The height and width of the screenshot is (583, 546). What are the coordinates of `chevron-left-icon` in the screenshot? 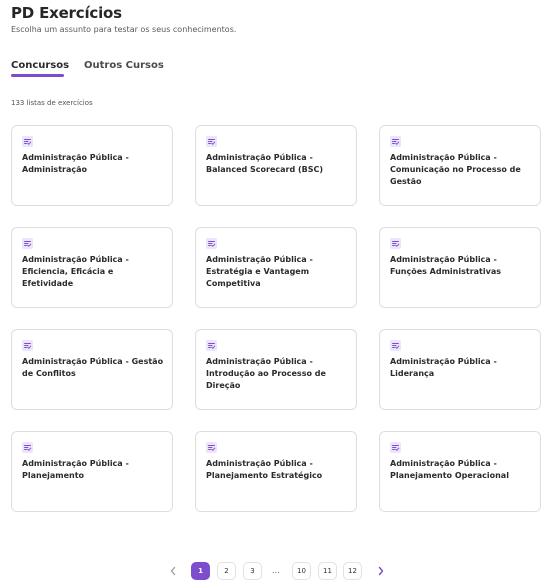 It's located at (173, 571).